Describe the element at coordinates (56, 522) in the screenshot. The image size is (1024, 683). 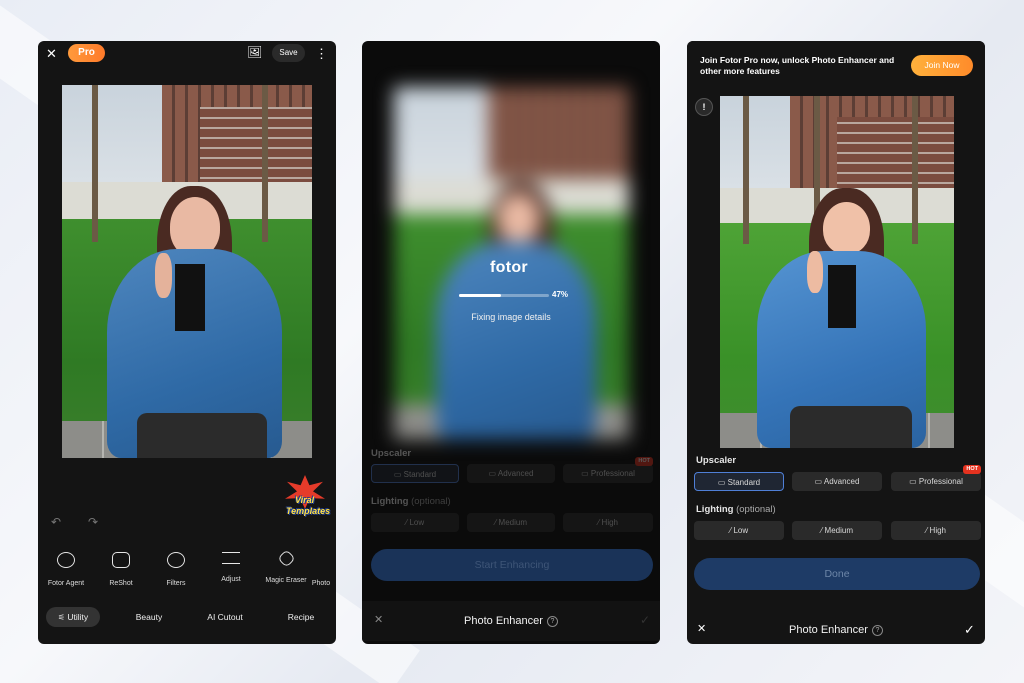
I see `undo-icon: ↶` at that location.